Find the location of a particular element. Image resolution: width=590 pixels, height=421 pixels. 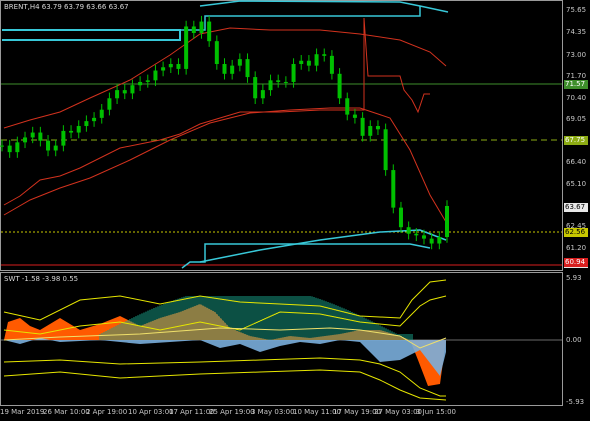

price-tag-green: 71.57 is located at coordinates (576, 84).